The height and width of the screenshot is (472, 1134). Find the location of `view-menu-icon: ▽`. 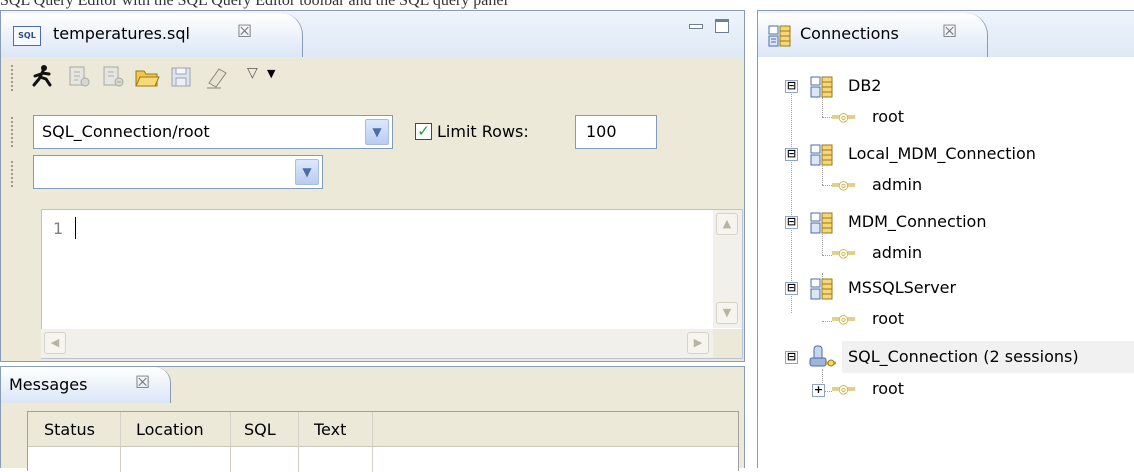

view-menu-icon: ▽ is located at coordinates (252, 73).